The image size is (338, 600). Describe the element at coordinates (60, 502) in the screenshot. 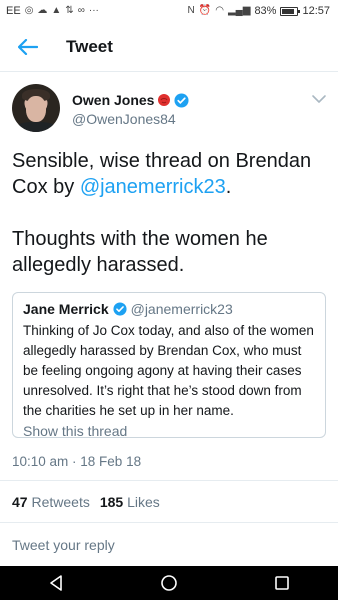

I see `retweets-label: Retweets` at that location.